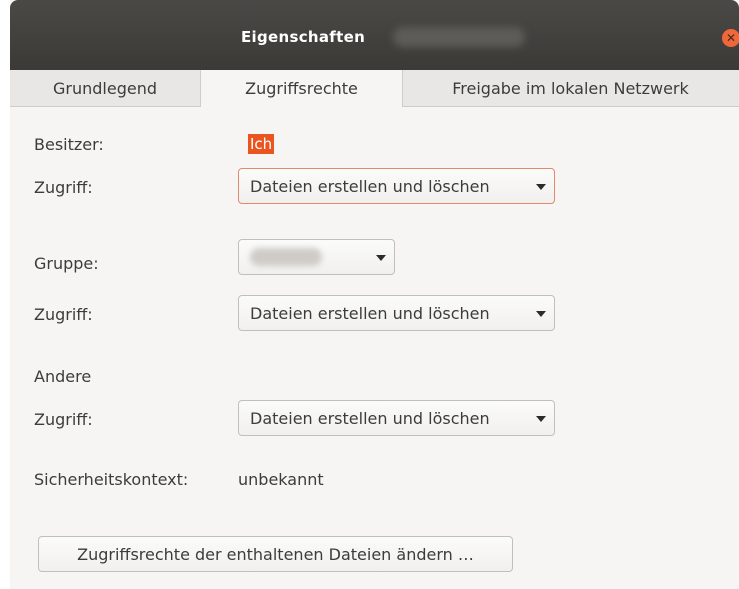 The image size is (739, 589). I want to click on owner-value: Ich, so click(261, 144).